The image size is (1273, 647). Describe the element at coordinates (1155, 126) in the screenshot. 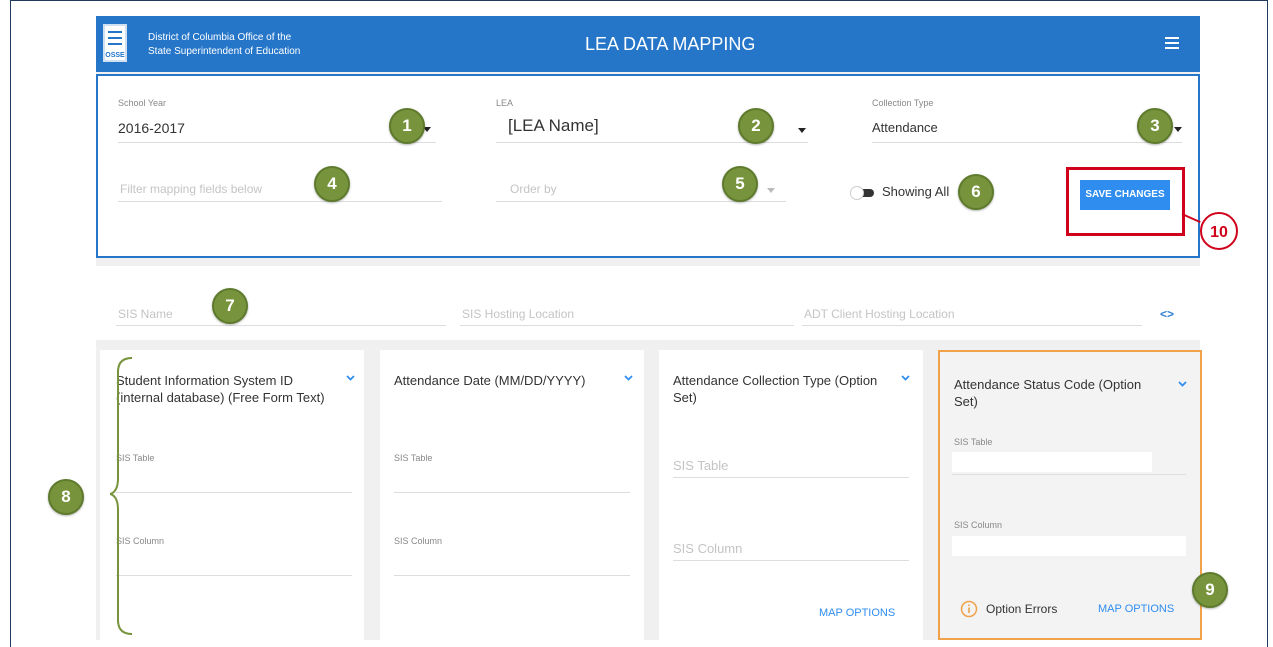

I see `callout-badge-3: 3` at that location.